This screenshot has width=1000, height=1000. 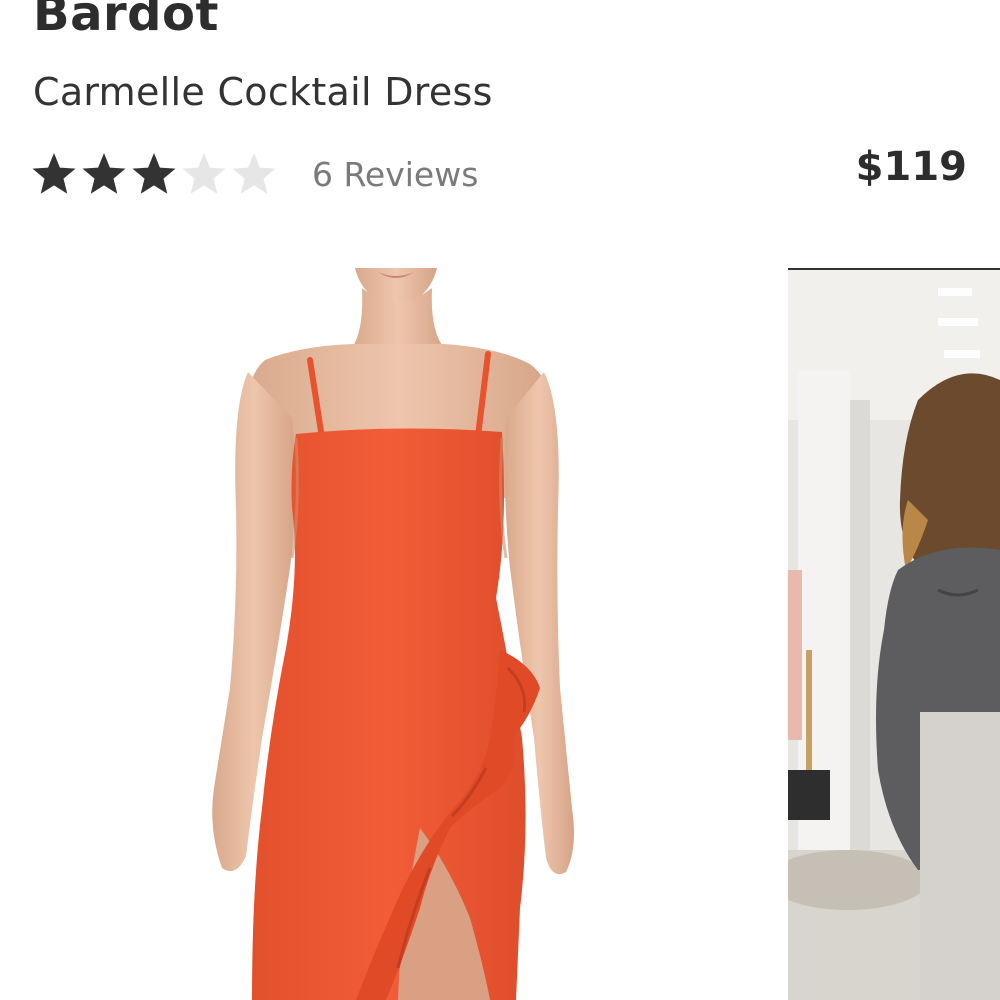 I want to click on star-rating, so click(x=154, y=174).